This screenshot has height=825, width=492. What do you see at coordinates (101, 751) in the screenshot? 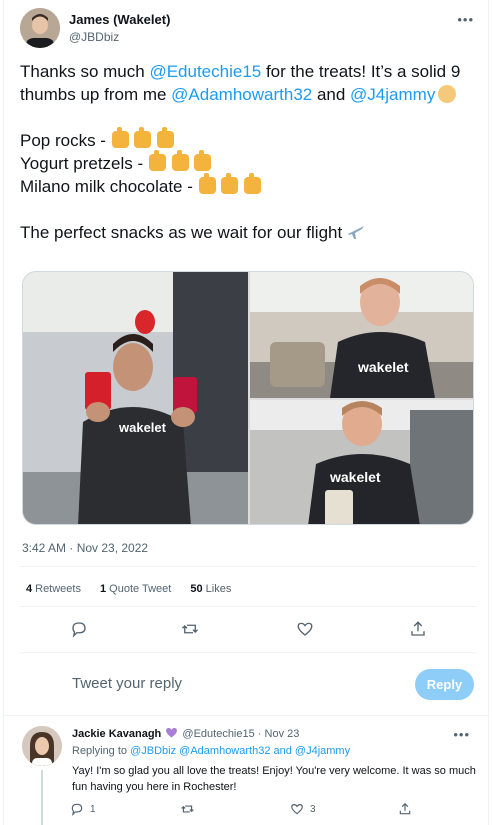
I see `replying-to-label: Replying to` at bounding box center [101, 751].